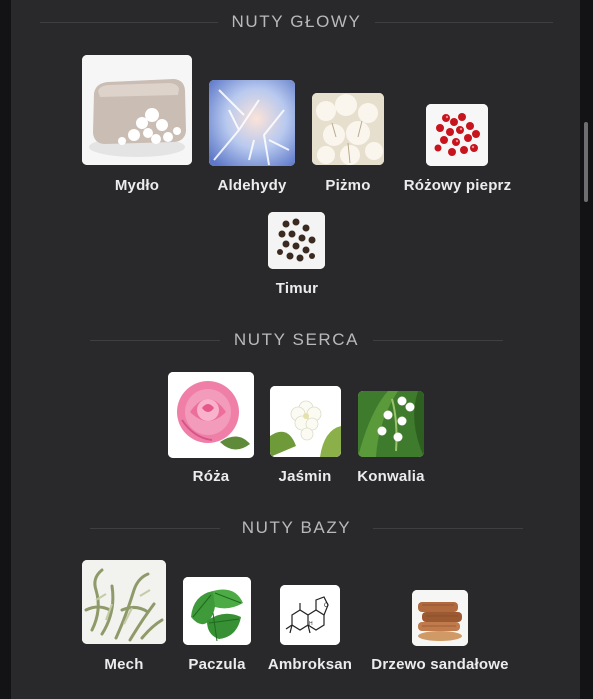 The width and height of the screenshot is (593, 699). What do you see at coordinates (252, 185) in the screenshot?
I see `note-label: Aldehydy` at bounding box center [252, 185].